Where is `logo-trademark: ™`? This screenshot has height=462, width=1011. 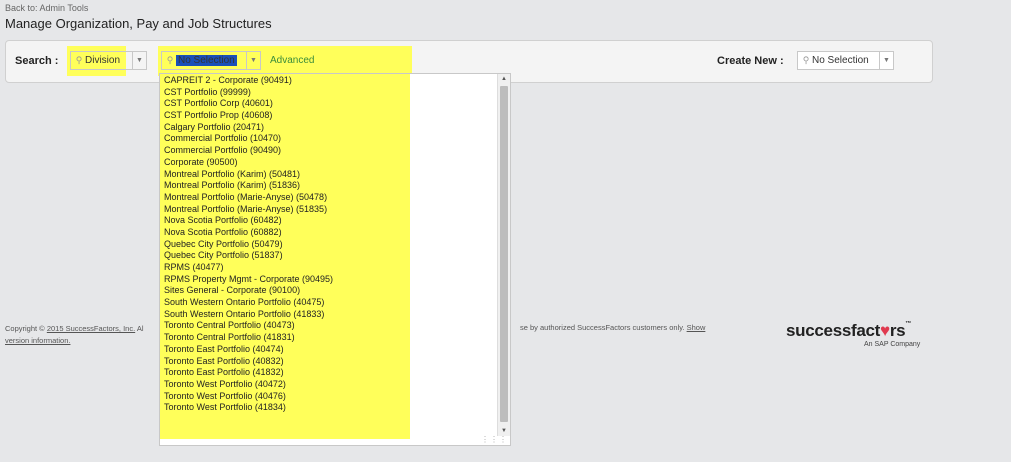
logo-trademark: ™ is located at coordinates (908, 324).